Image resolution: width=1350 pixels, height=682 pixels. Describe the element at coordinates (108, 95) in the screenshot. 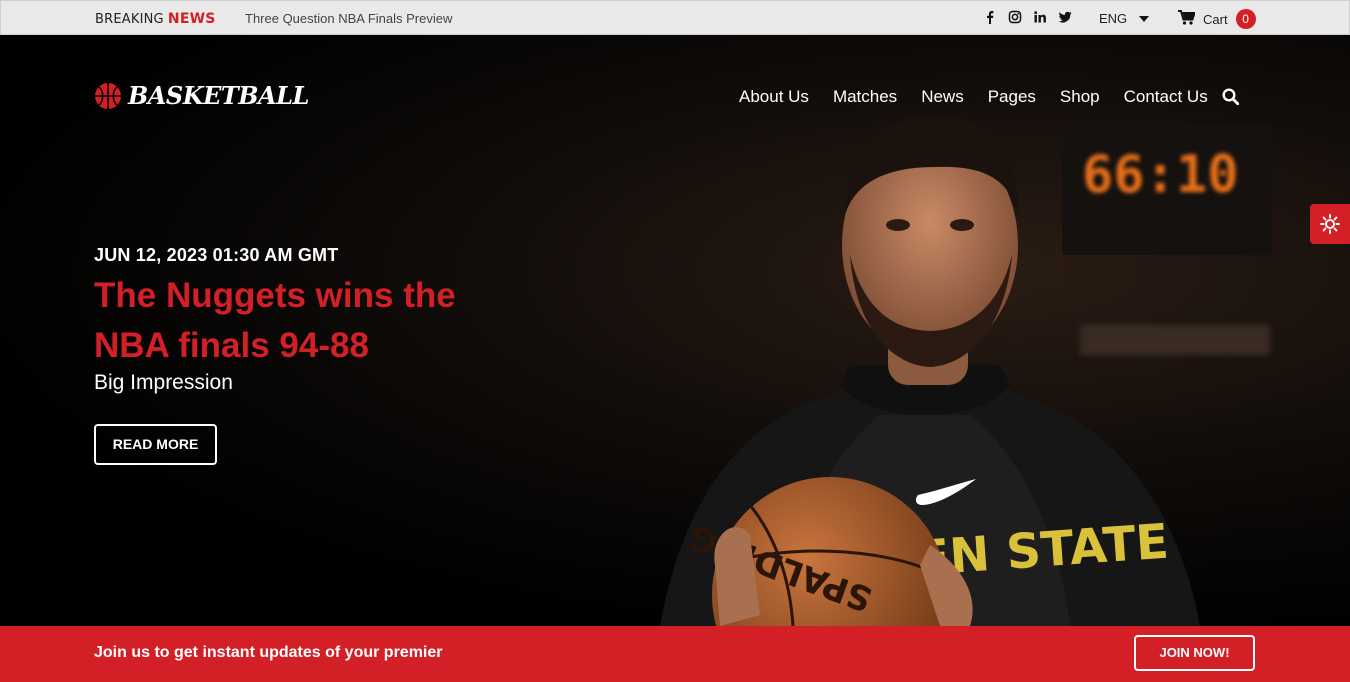

I see `basketball-icon` at that location.